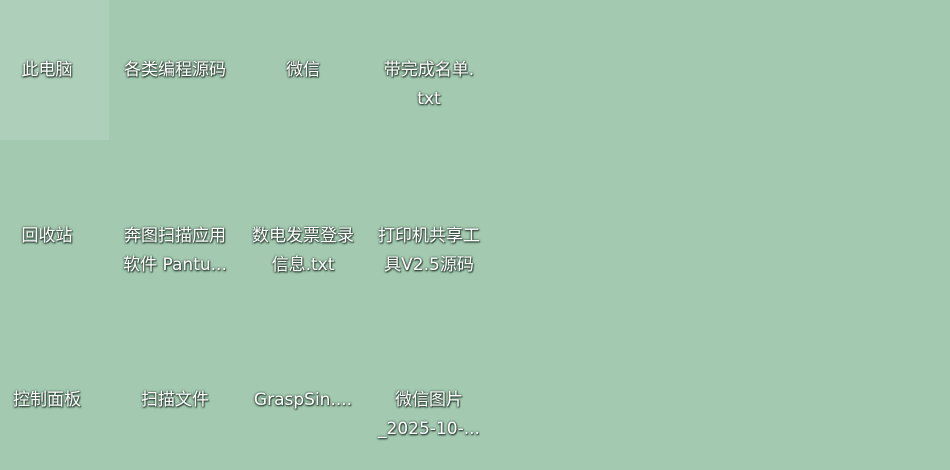 The height and width of the screenshot is (470, 950). I want to click on icon-label: 微信, so click(303, 70).